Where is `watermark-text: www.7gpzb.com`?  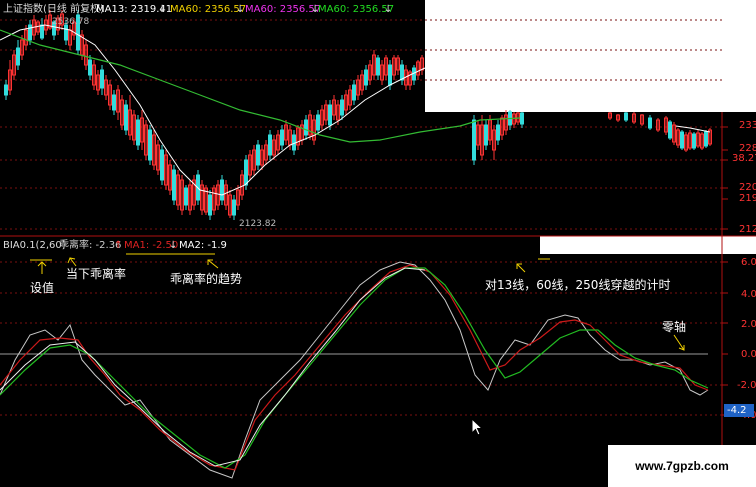 watermark-text: www.7gpzb.com is located at coordinates (682, 466).